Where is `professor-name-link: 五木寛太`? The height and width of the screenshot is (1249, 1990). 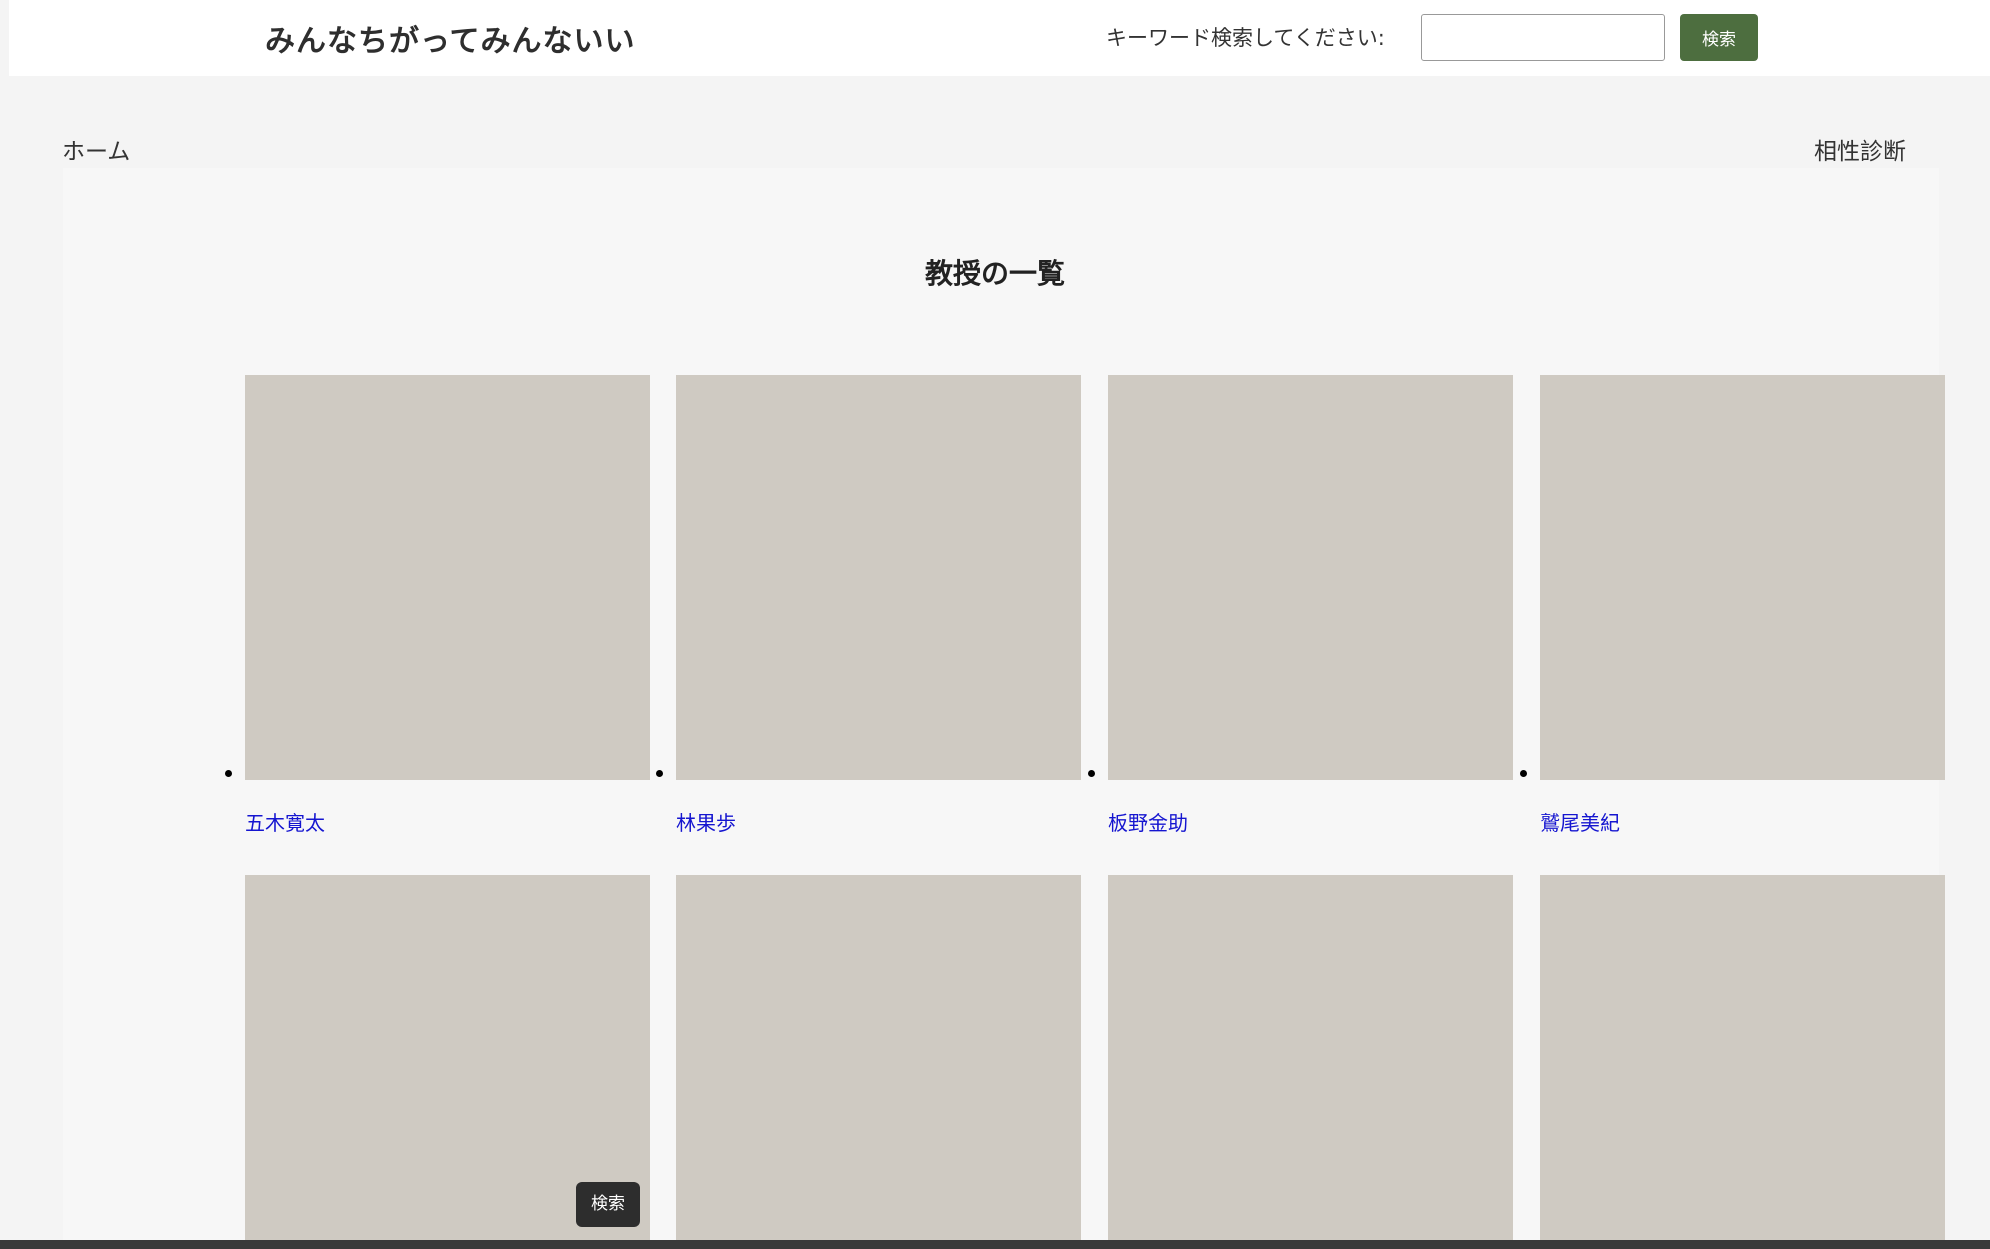 professor-name-link: 五木寛太 is located at coordinates (285, 821).